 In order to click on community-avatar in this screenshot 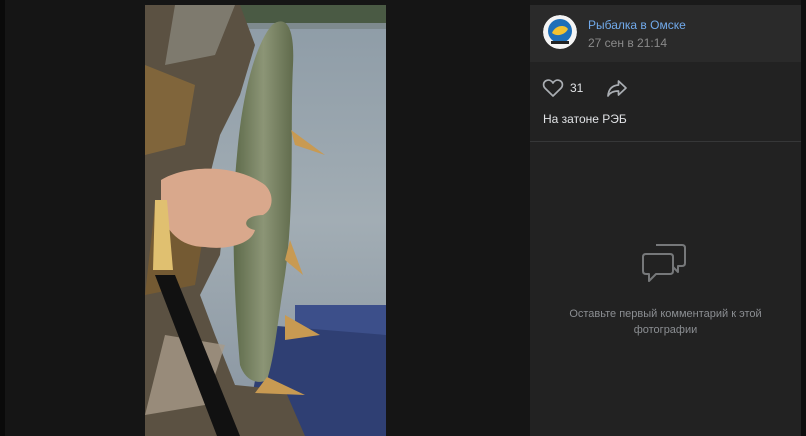, I will do `click(560, 32)`.